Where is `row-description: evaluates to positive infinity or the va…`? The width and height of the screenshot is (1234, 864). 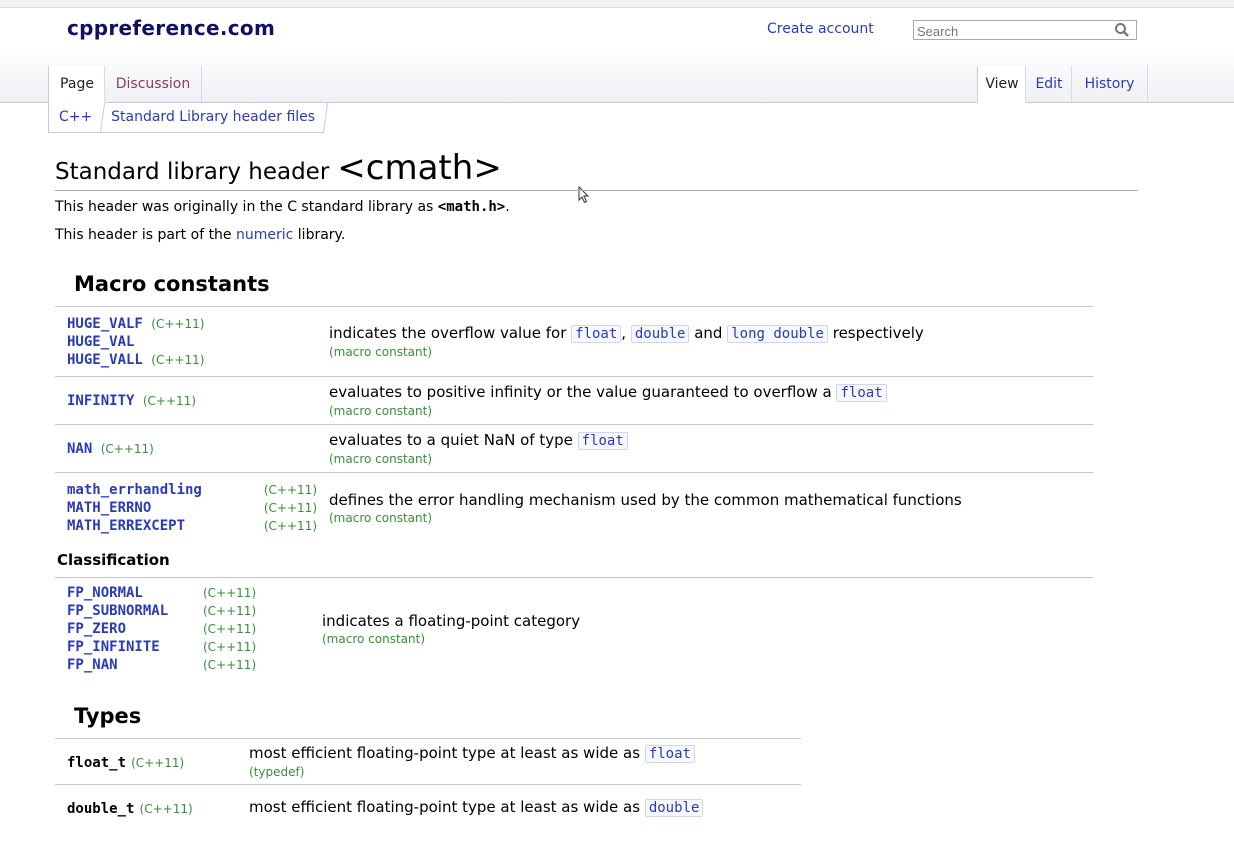 row-description: evaluates to positive infinity or the va… is located at coordinates (711, 392).